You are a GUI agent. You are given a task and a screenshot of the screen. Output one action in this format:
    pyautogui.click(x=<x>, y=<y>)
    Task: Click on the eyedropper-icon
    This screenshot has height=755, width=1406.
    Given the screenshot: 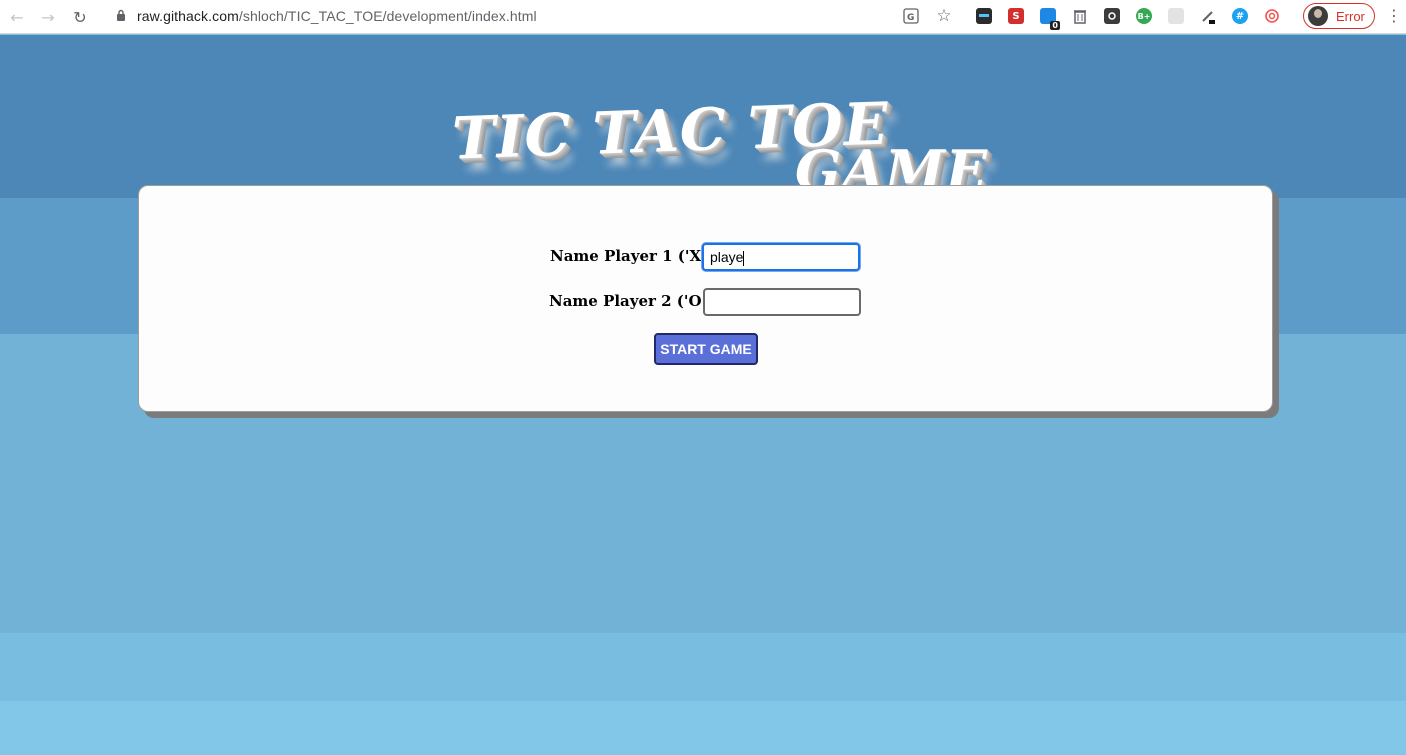 What is the action you would take?
    pyautogui.click(x=1208, y=16)
    